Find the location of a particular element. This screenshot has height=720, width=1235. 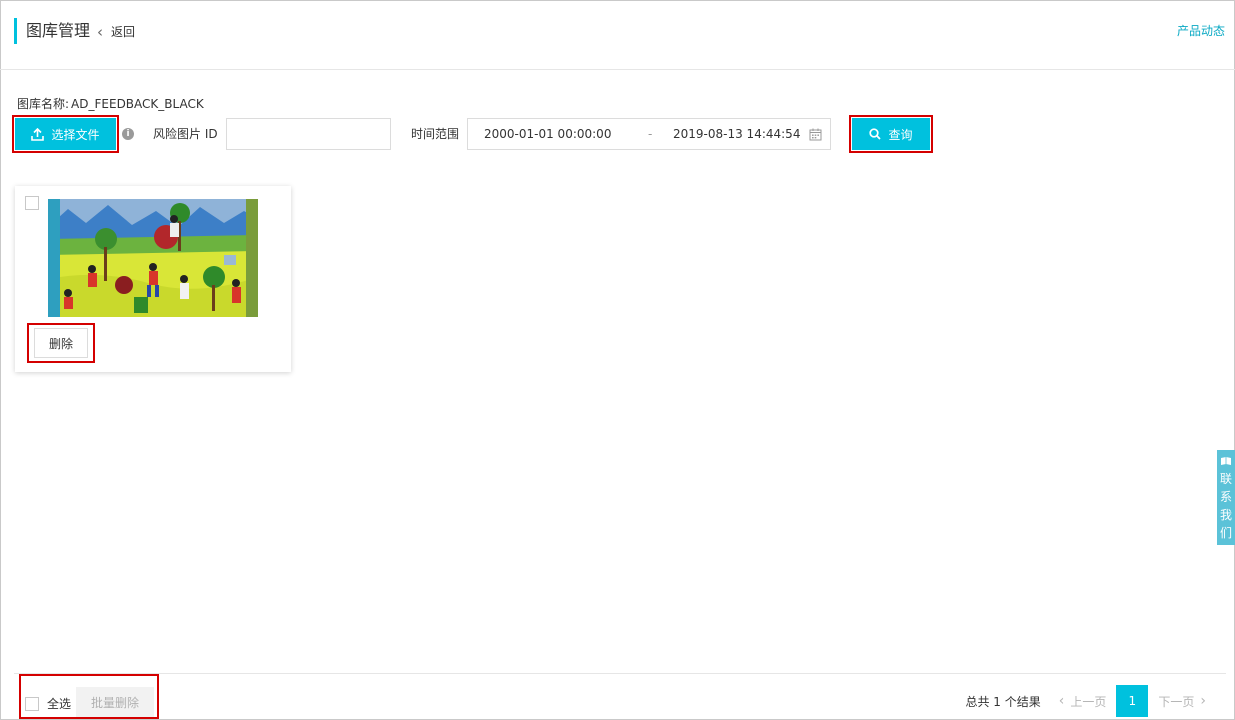

prev-page-label: 上一页 is located at coordinates (1088, 701).